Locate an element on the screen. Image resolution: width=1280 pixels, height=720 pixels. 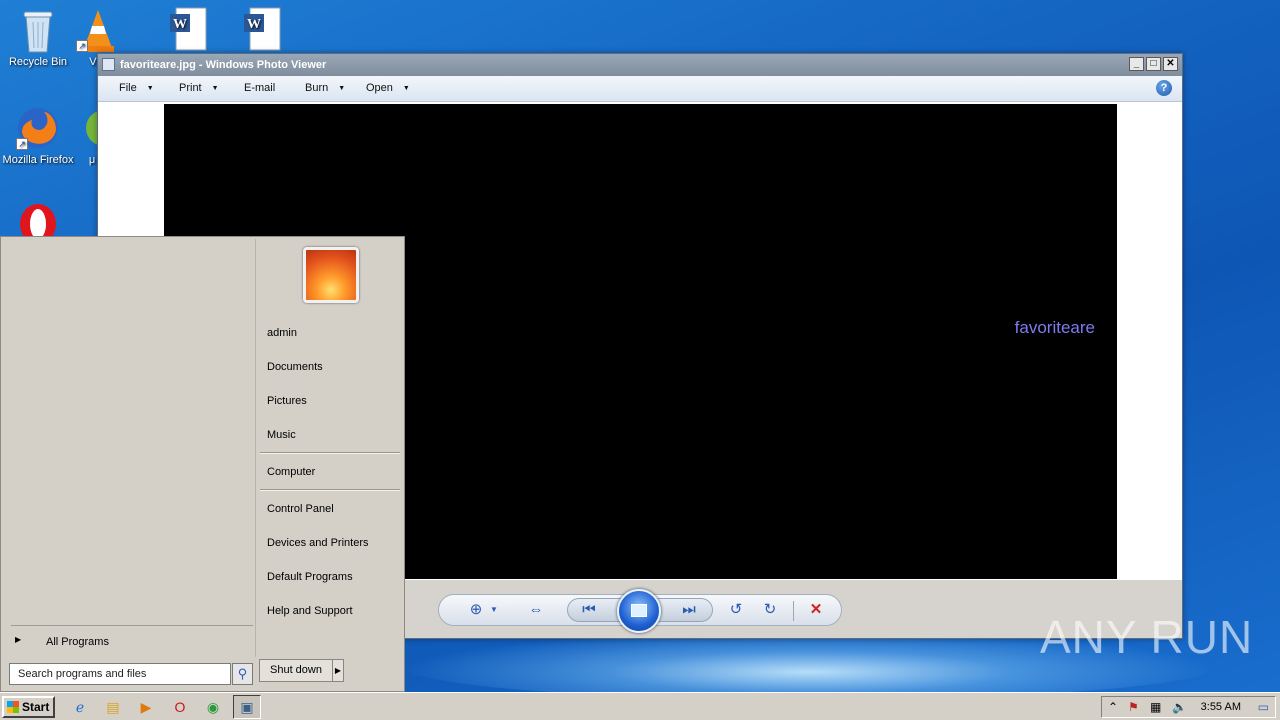
zoom-dropdown-icon: ▼ is located at coordinates (494, 610).